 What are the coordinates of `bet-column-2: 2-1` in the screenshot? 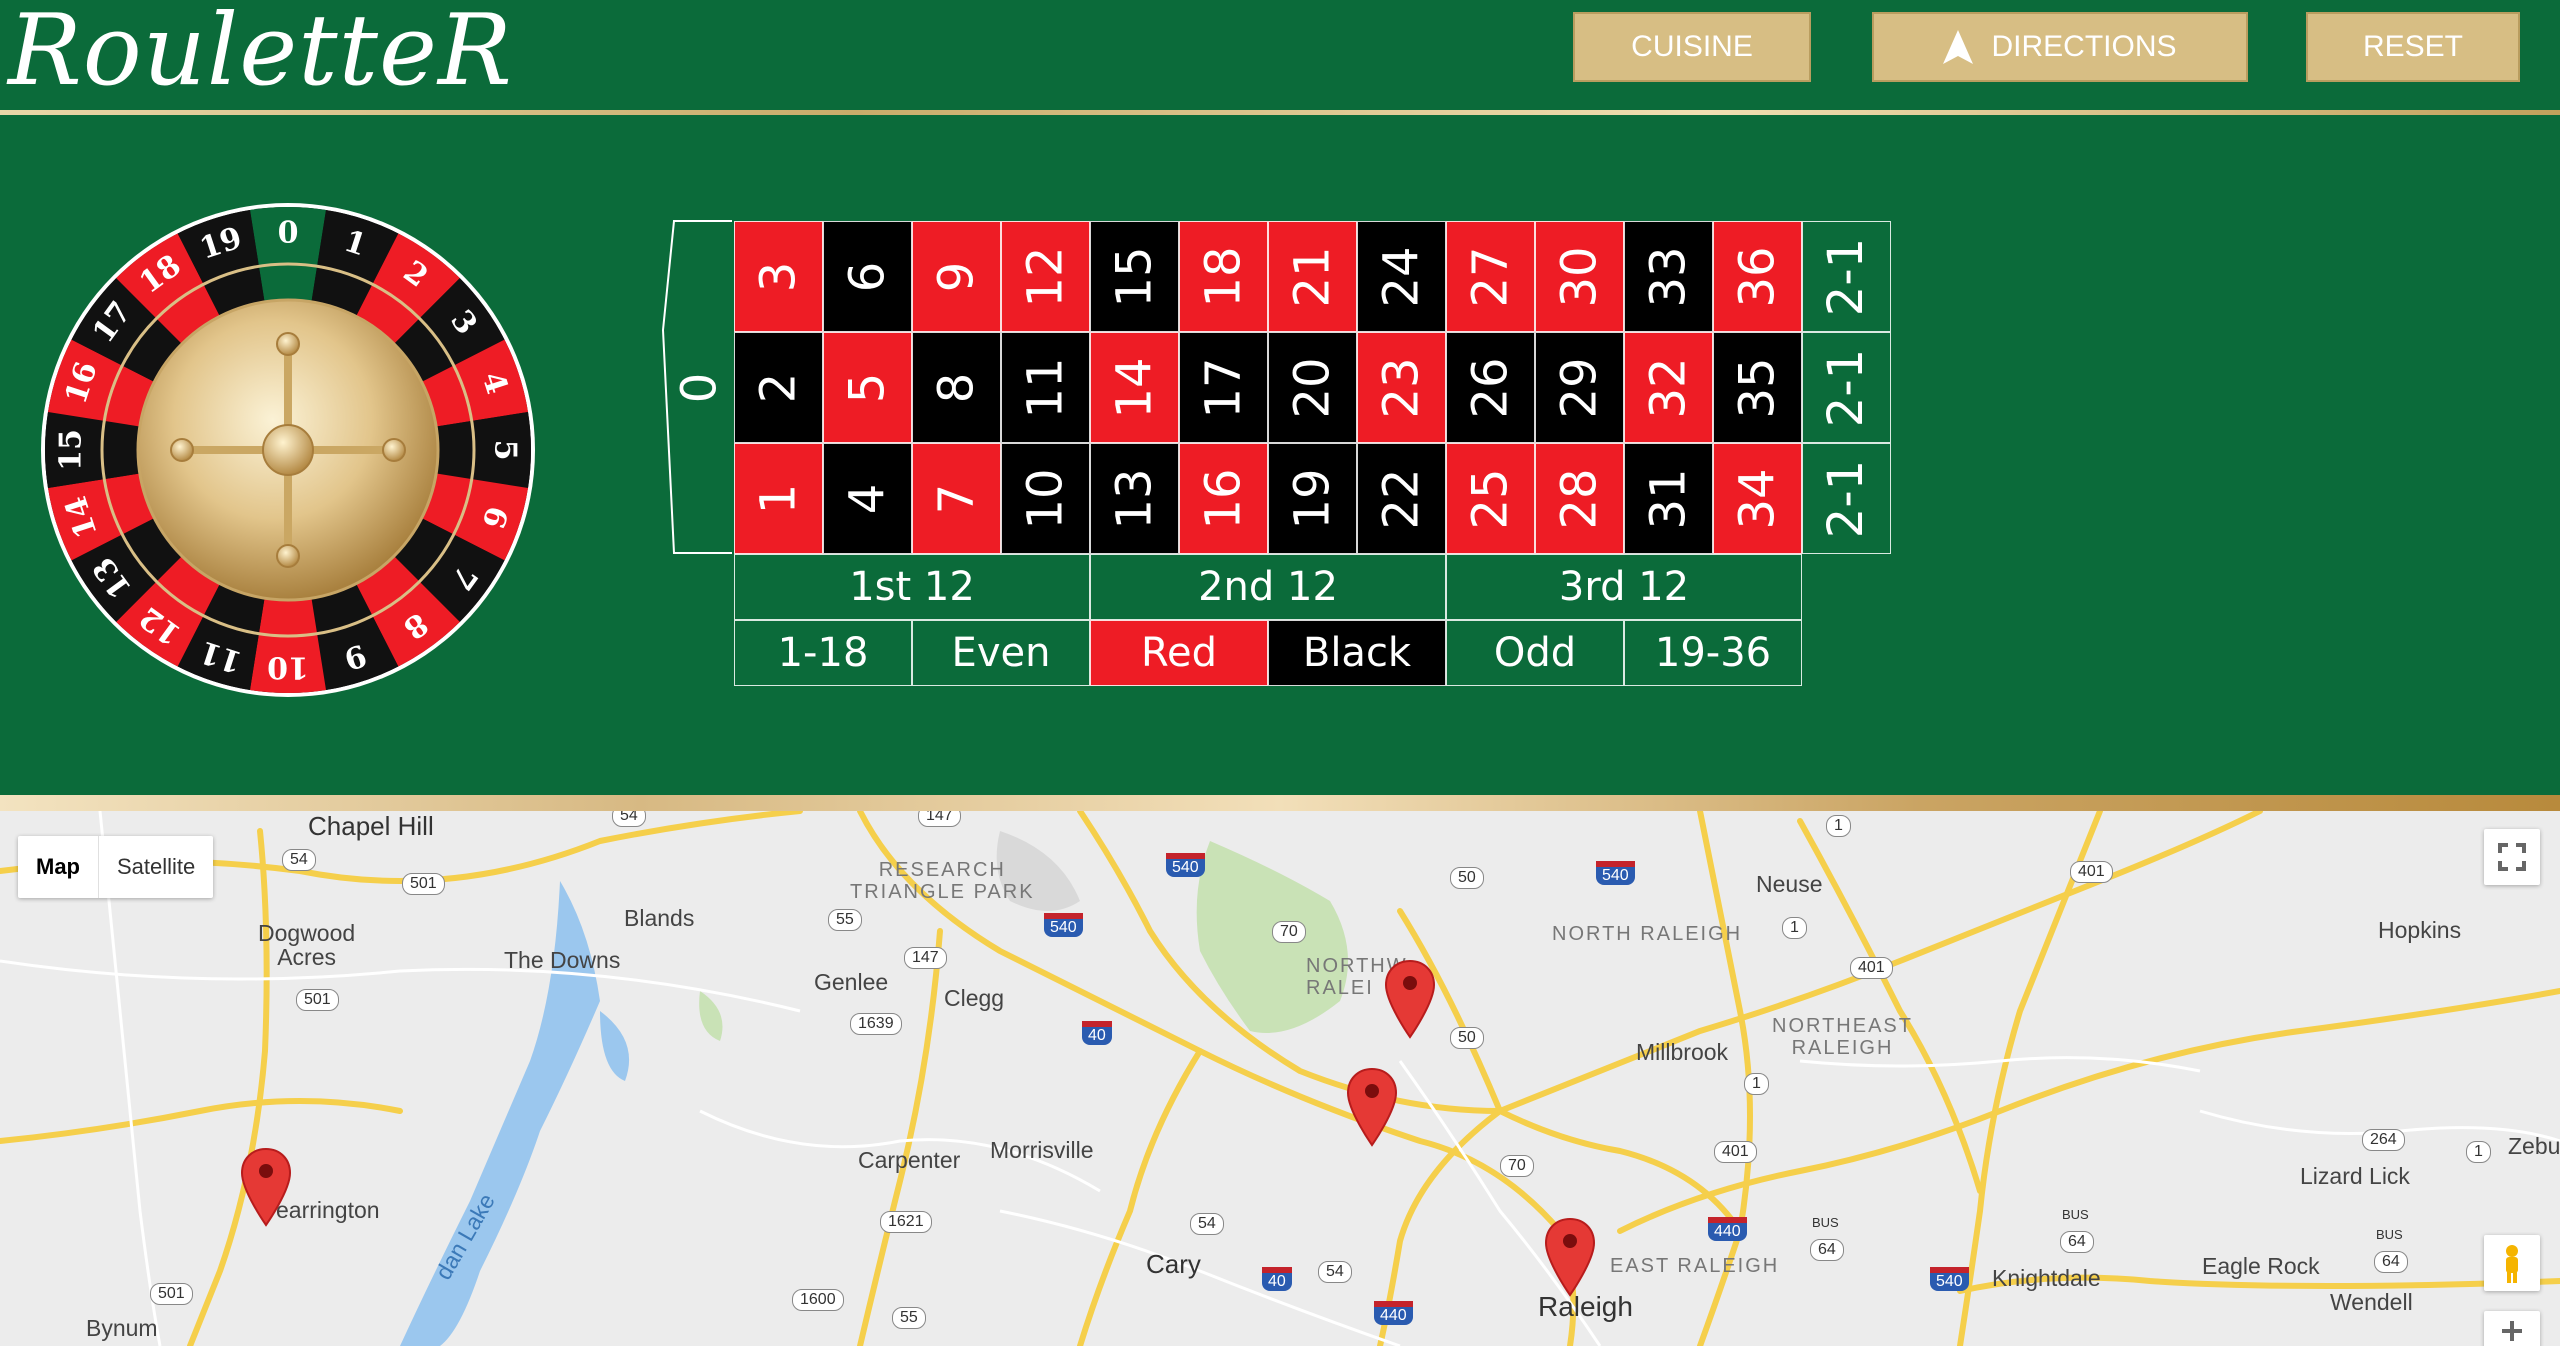 It's located at (1846, 387).